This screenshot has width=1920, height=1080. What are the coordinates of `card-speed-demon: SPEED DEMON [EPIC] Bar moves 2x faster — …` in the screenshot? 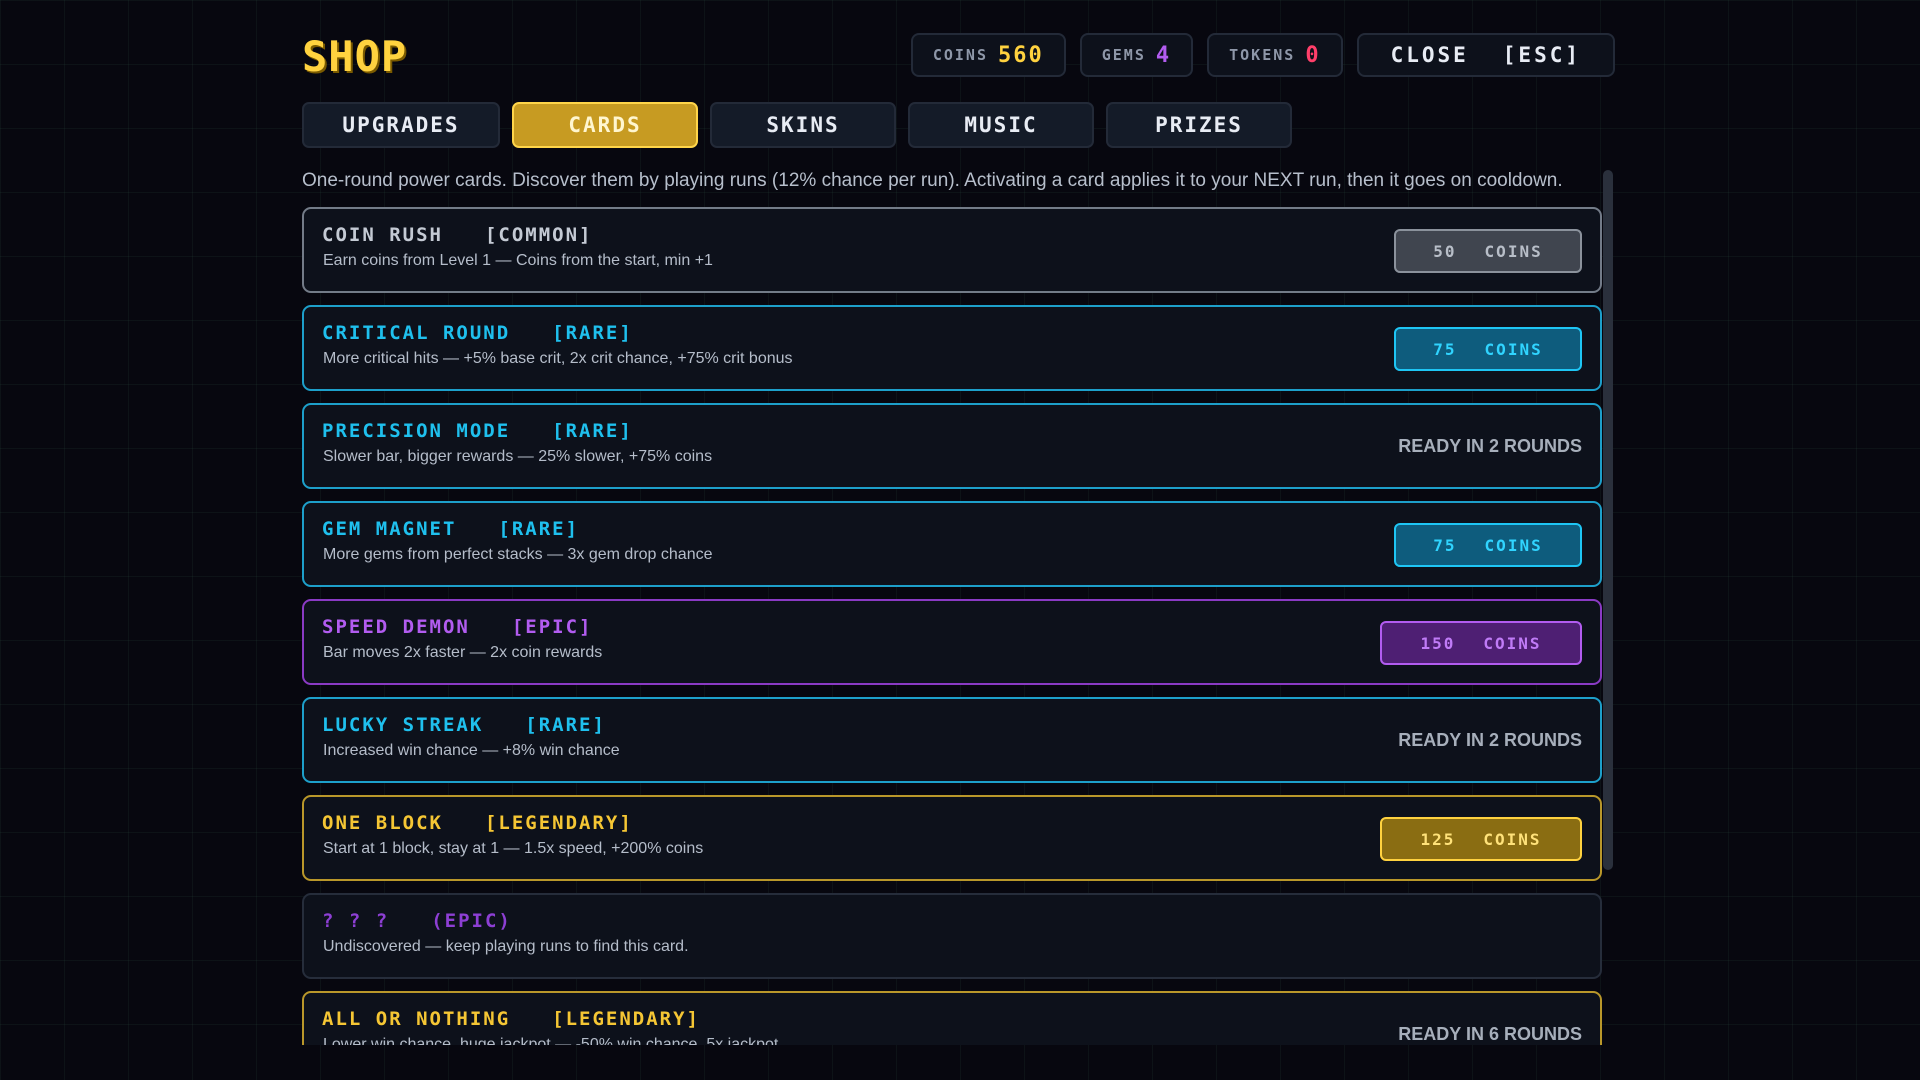 It's located at (952, 642).